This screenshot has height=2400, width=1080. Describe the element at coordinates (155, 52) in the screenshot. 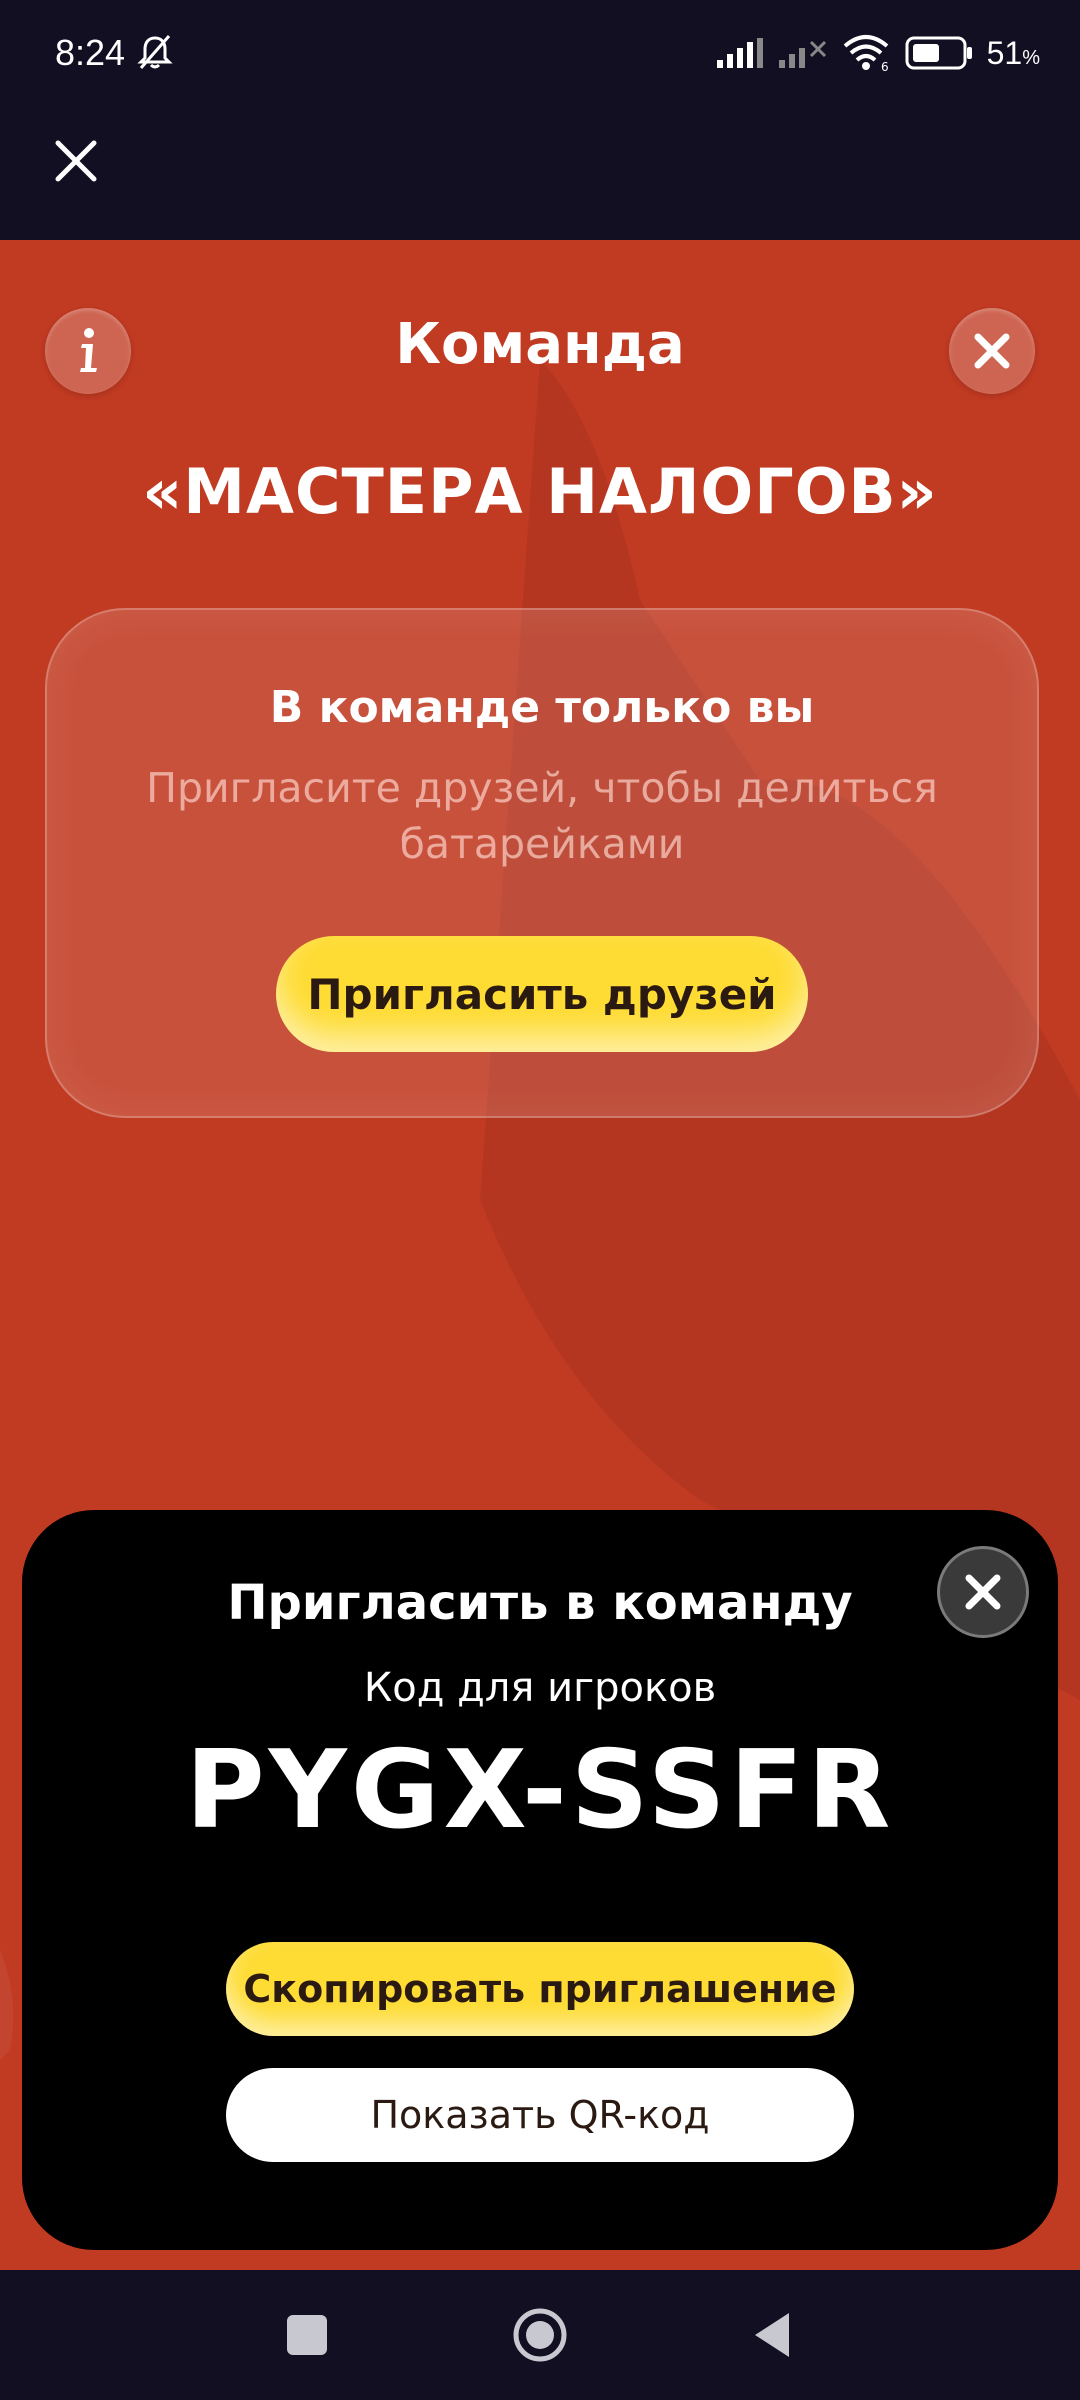

I see `bell-off-icon` at that location.